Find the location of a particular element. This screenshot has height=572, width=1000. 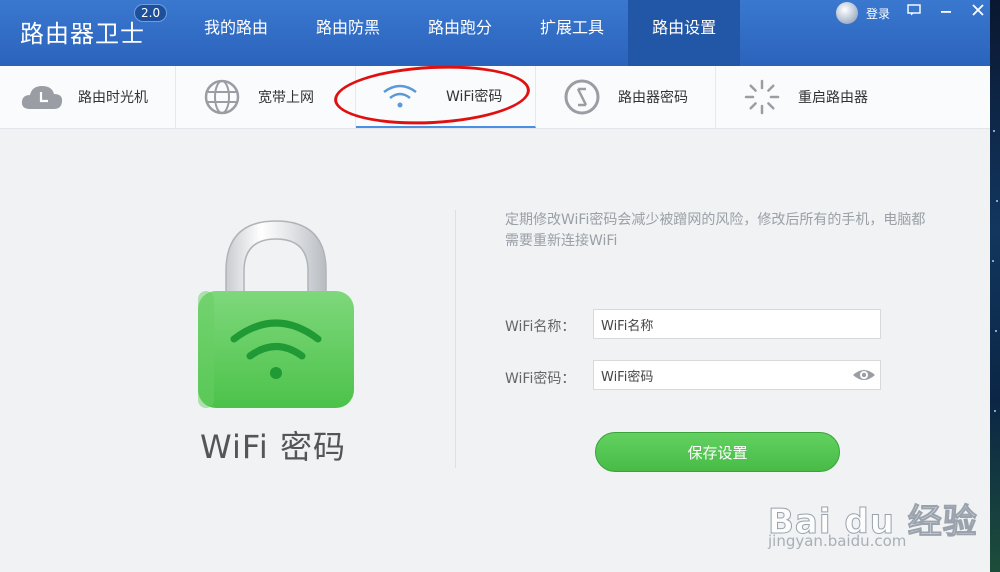

wifi-name-label: WiFi名称： is located at coordinates (540, 327).